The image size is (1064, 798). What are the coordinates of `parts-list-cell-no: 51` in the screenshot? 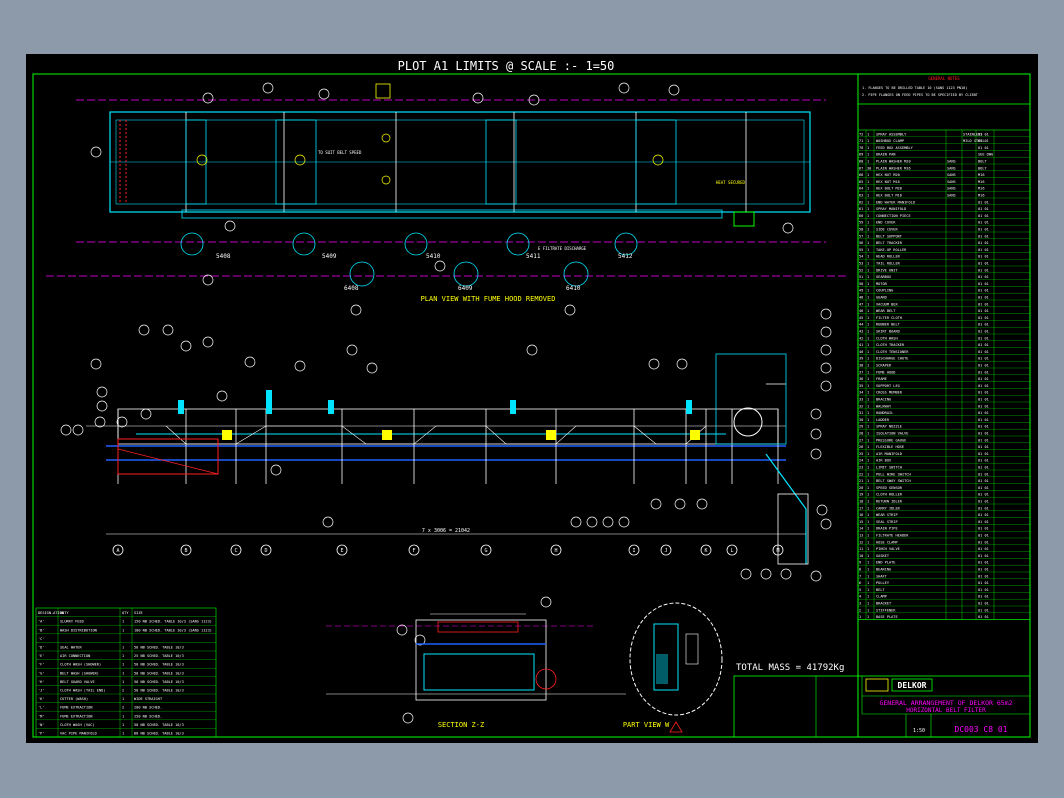 It's located at (861, 277).